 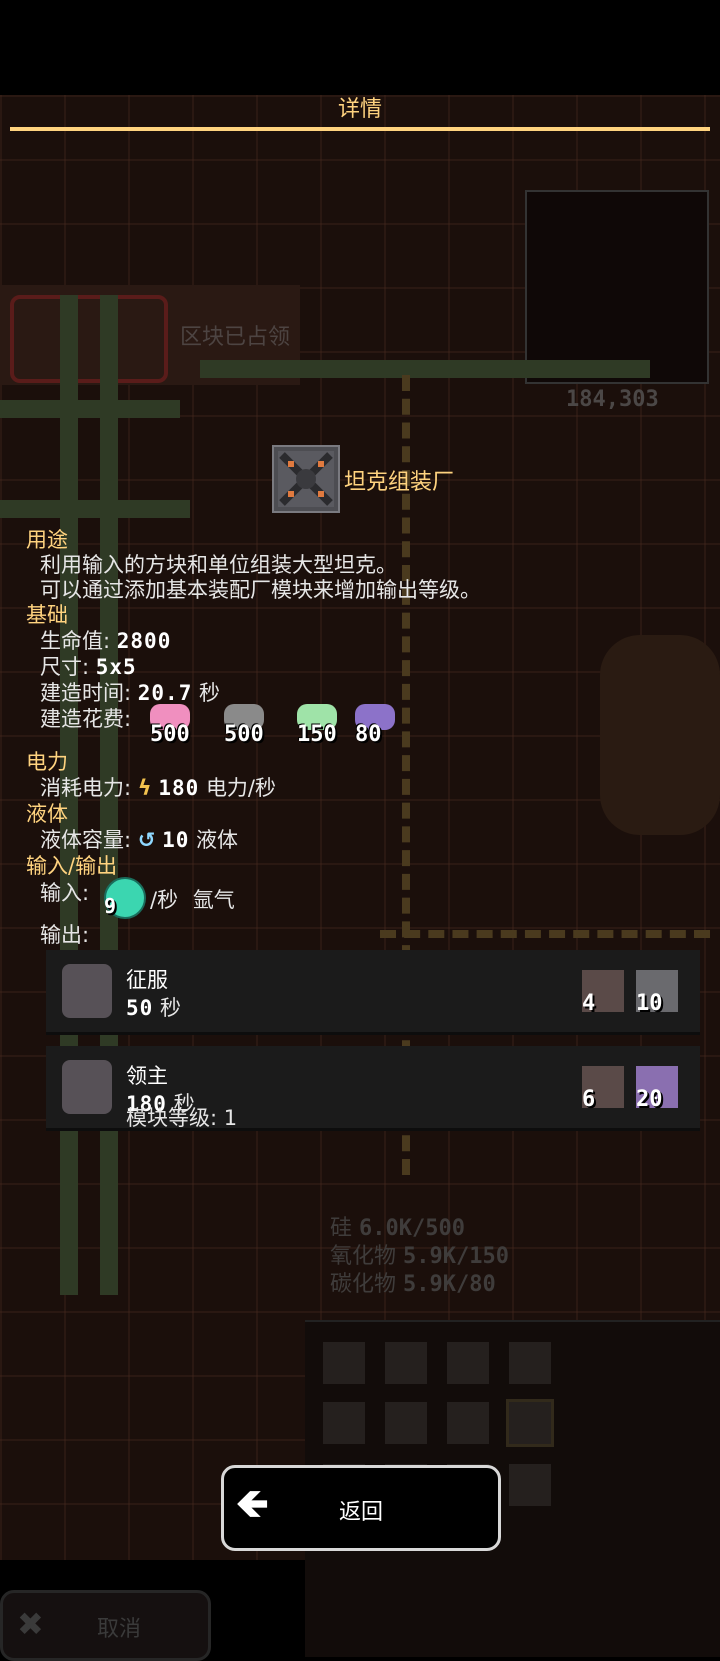 What do you see at coordinates (87, 991) in the screenshot?
I see `conquer-unit-icon` at bounding box center [87, 991].